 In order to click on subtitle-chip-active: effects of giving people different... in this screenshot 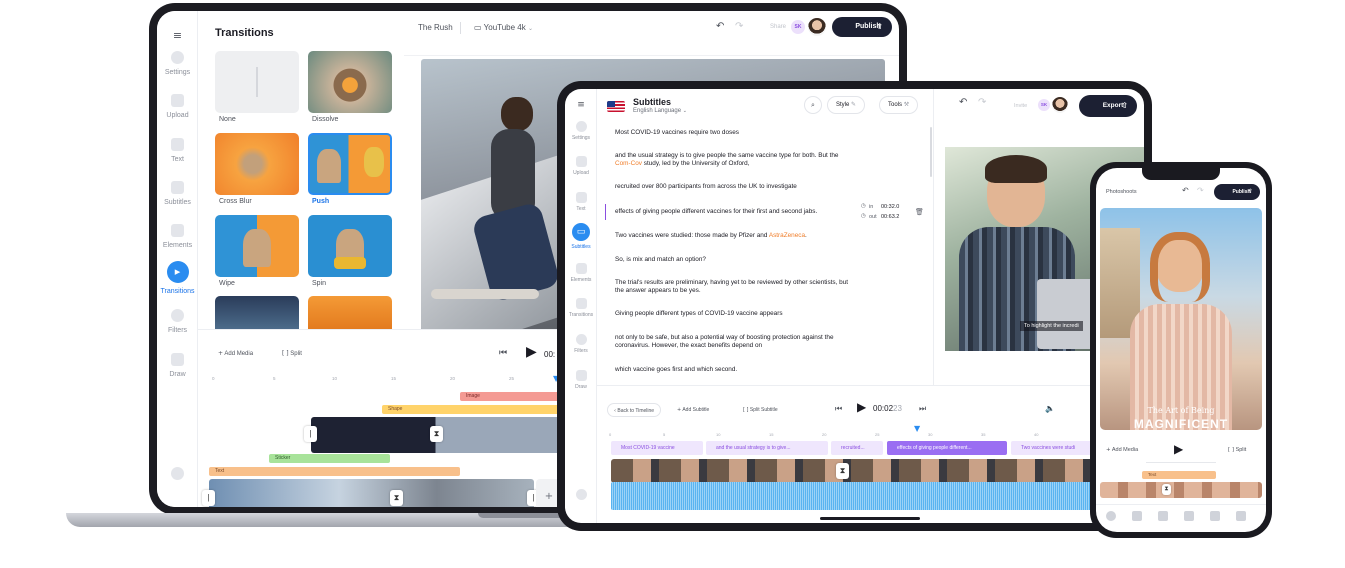, I will do `click(947, 448)`.